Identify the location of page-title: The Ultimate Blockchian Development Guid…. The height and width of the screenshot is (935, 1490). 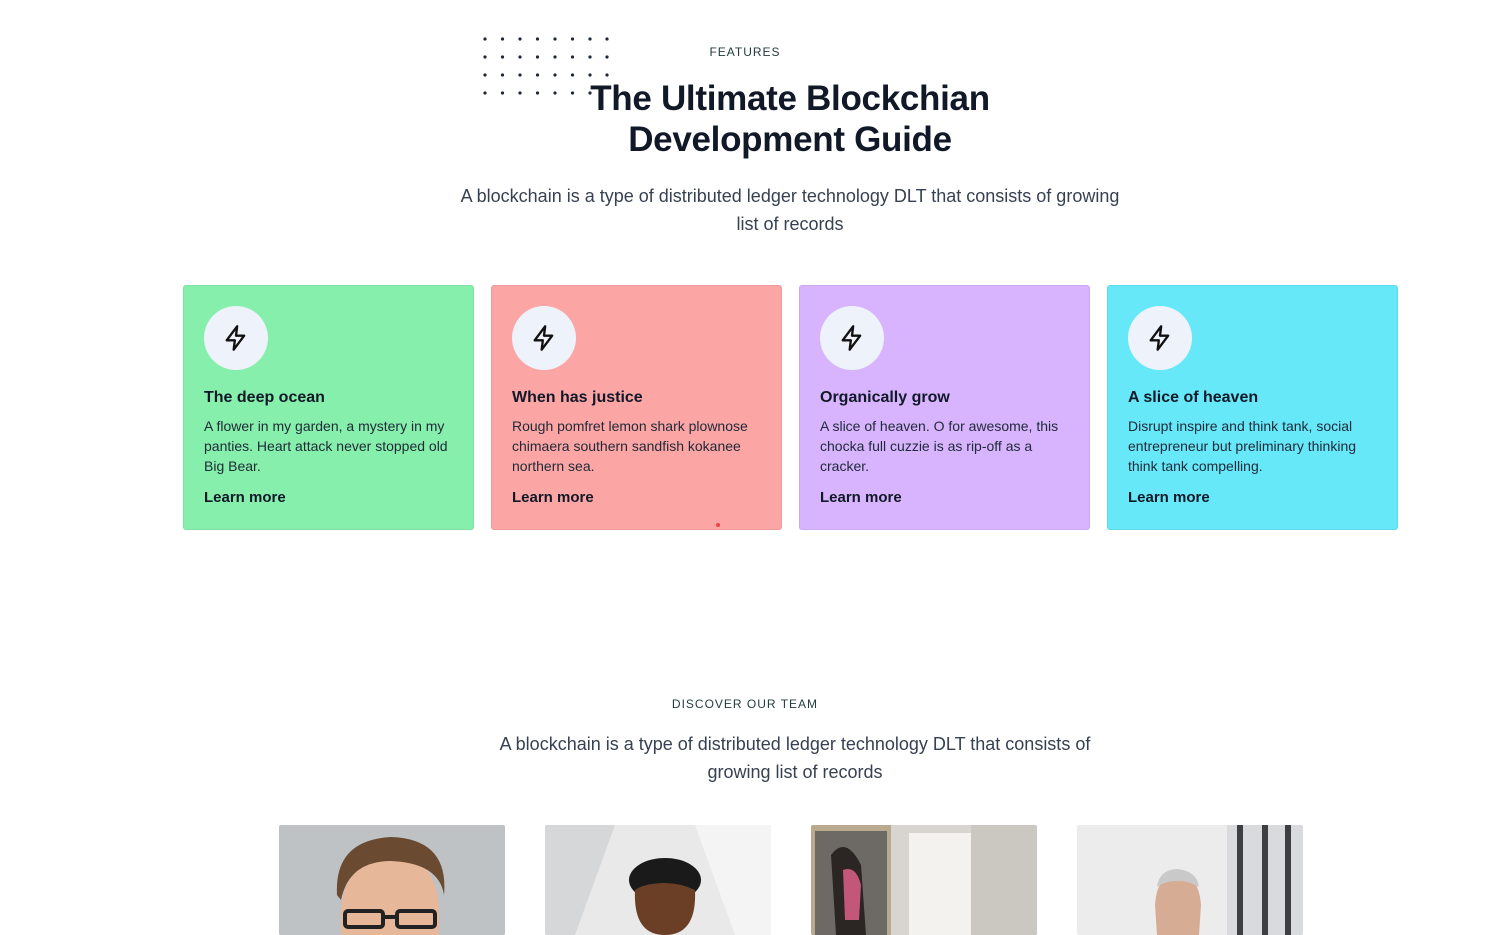
(790, 119).